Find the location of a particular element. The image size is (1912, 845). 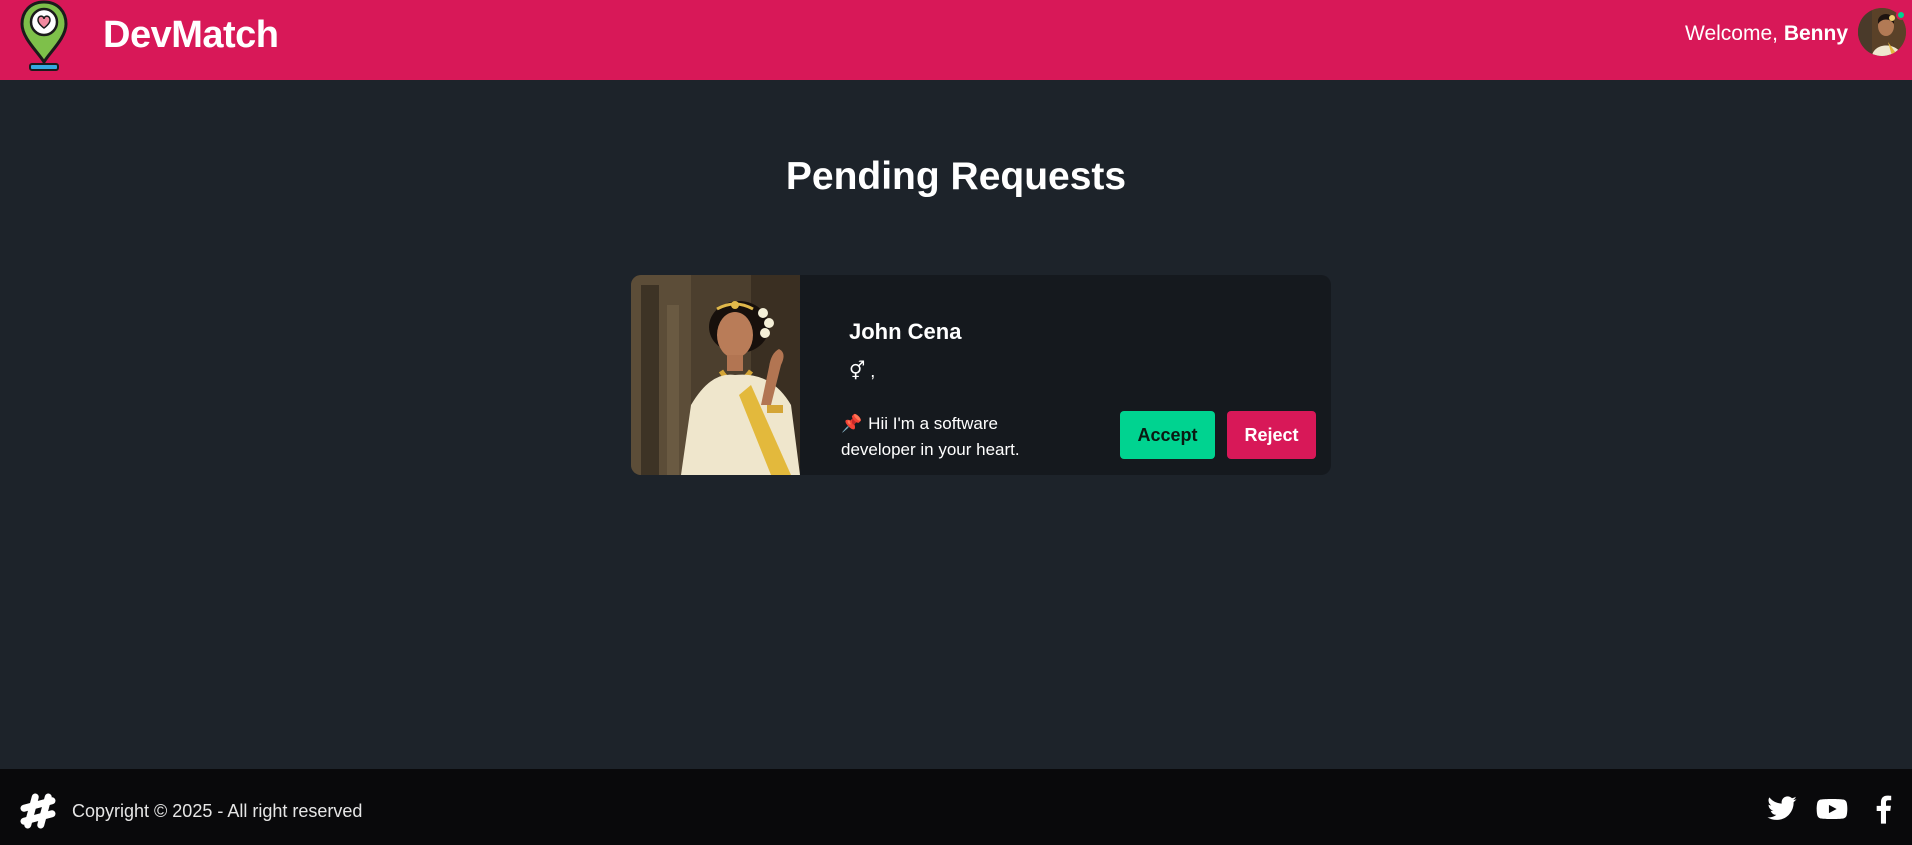

facebook-icon is located at coordinates (1884, 809).